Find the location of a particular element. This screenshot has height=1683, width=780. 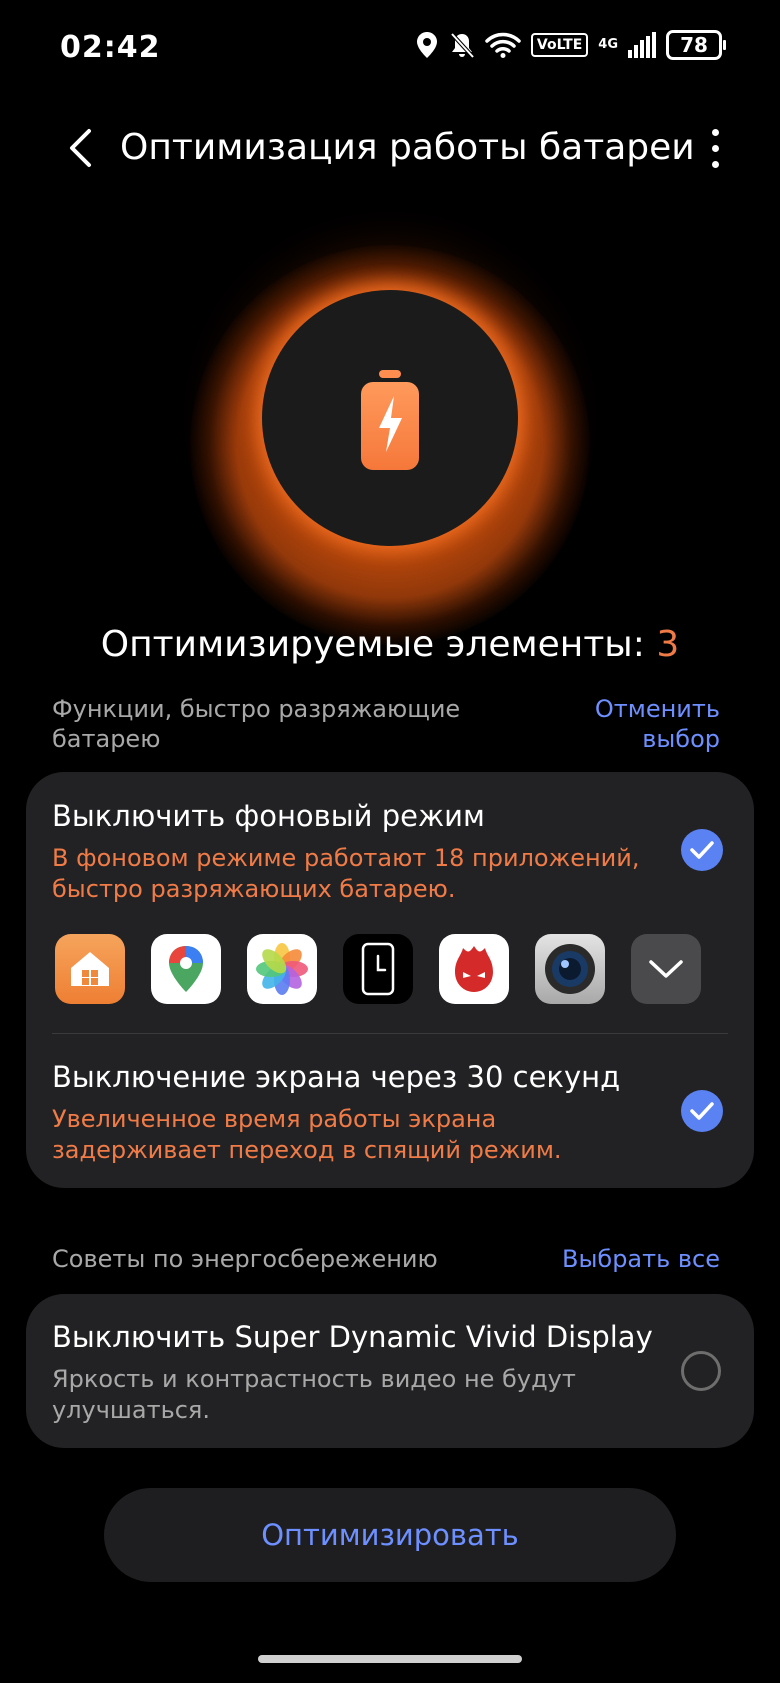

status-time: 02:42 is located at coordinates (110, 47).